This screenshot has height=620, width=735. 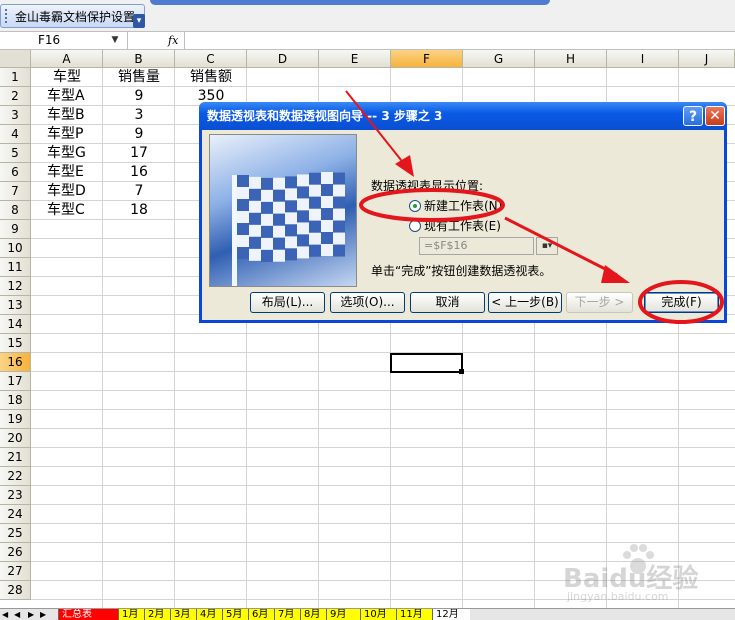 What do you see at coordinates (139, 21) in the screenshot?
I see `toolbar-options-icon: ▾` at bounding box center [139, 21].